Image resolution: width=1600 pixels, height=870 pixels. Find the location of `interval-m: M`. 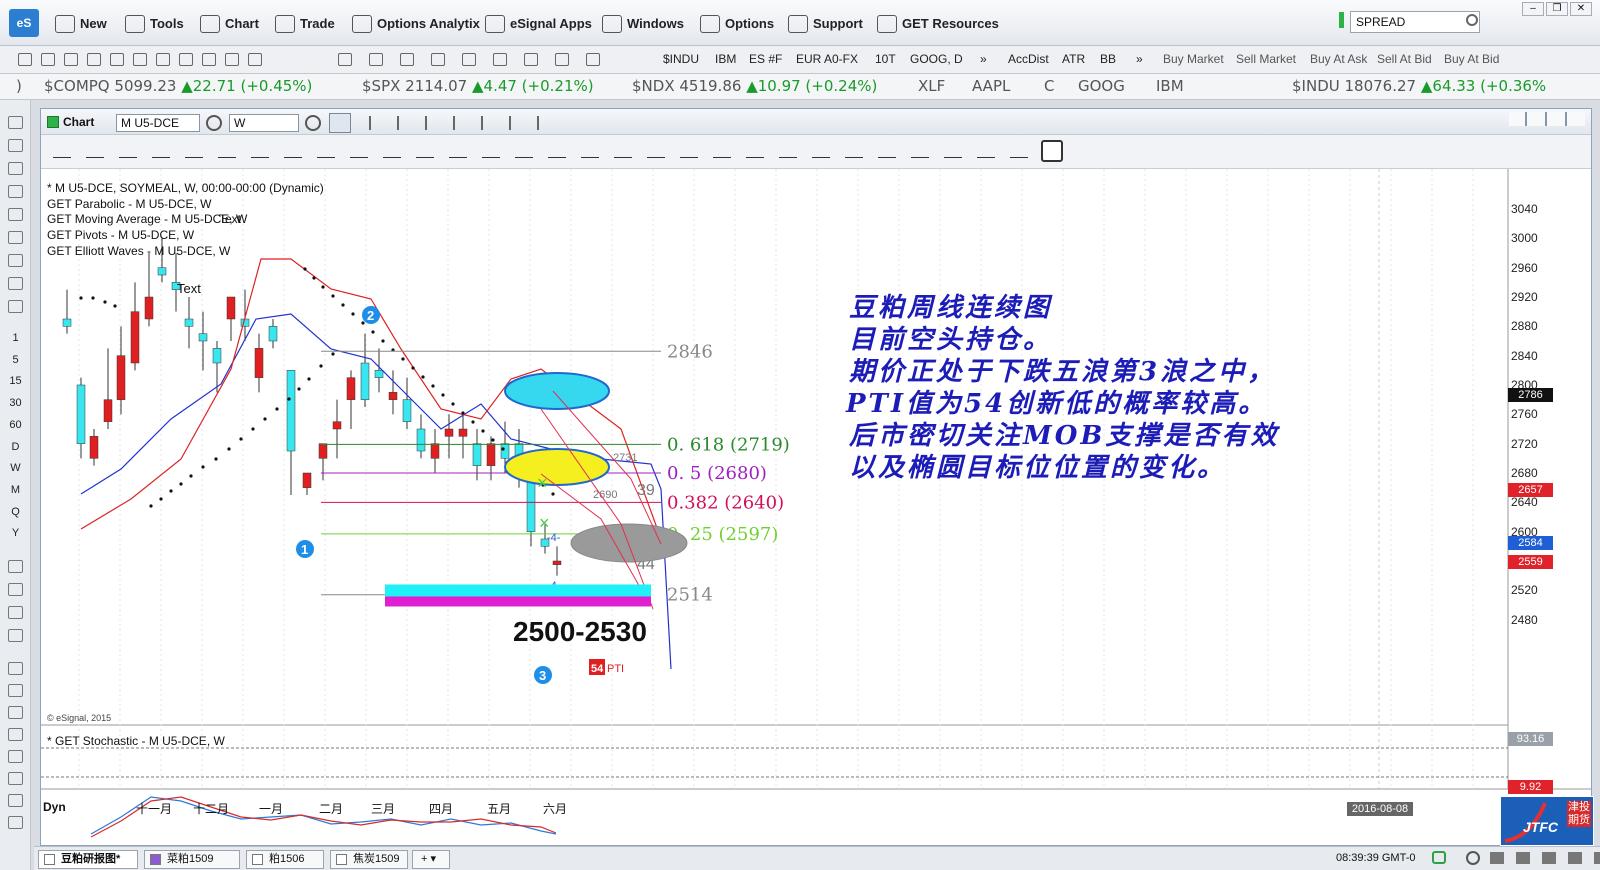

interval-m: M is located at coordinates (15, 490).